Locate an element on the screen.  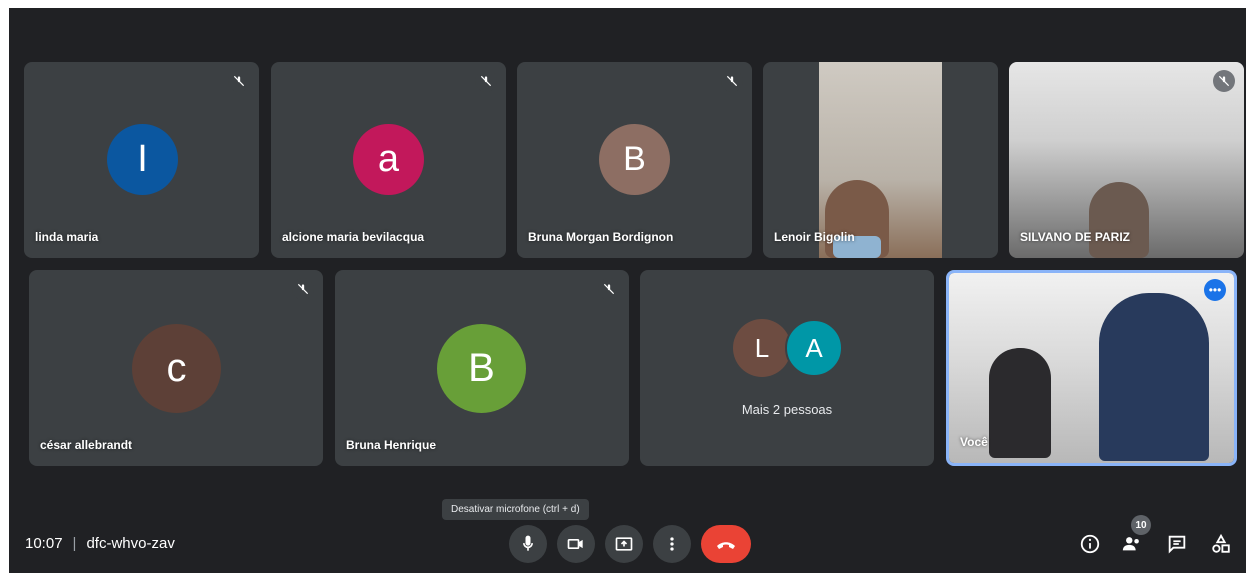
chat-icon is located at coordinates (1177, 544).